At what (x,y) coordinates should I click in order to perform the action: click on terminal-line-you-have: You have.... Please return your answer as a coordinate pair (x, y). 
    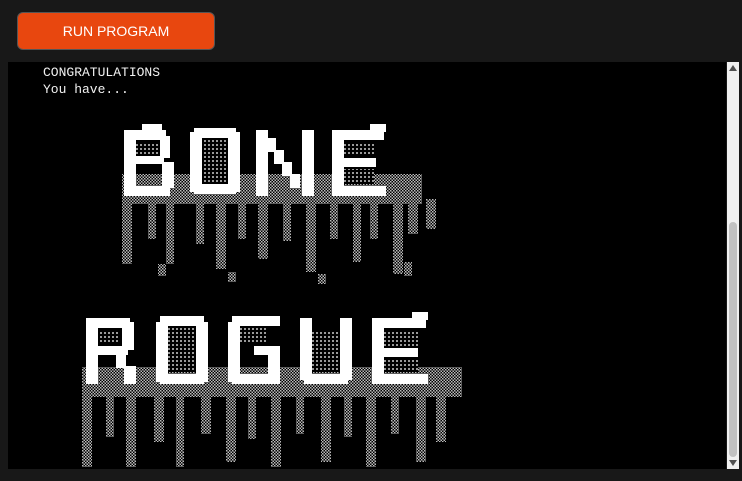
    Looking at the image, I should click on (86, 89).